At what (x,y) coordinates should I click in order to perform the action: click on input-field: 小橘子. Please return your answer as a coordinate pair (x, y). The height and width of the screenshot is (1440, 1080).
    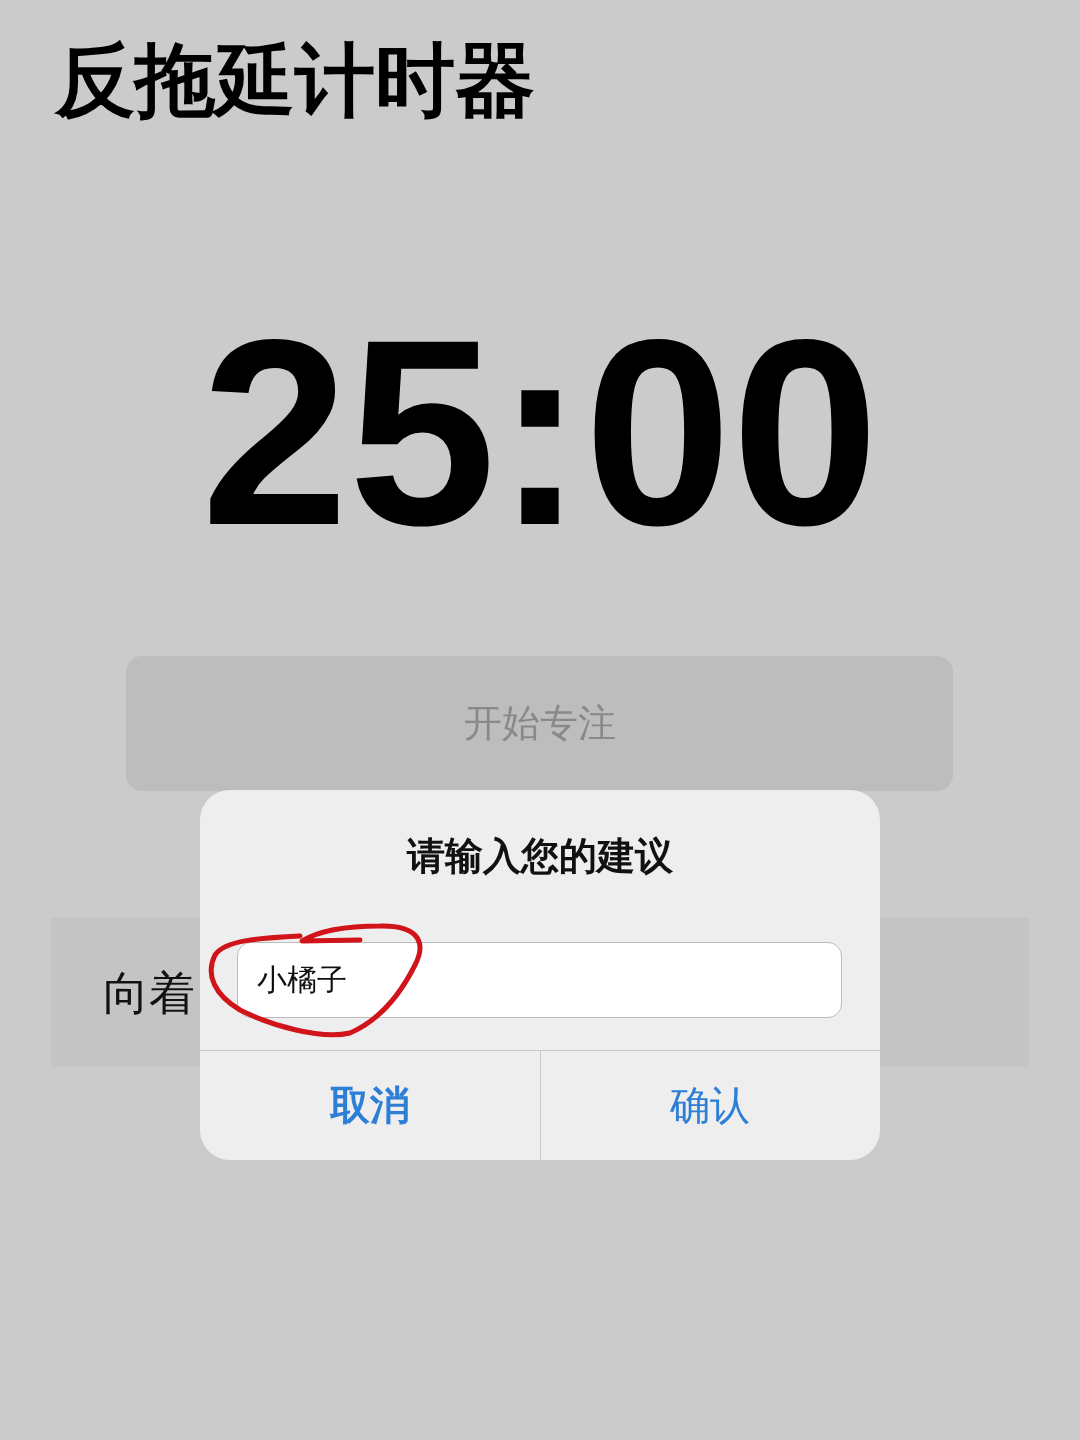
    Looking at the image, I should click on (539, 980).